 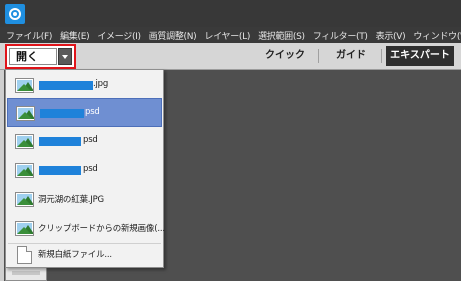 What do you see at coordinates (74, 35) in the screenshot?
I see `menu-edit: 編集(E)` at bounding box center [74, 35].